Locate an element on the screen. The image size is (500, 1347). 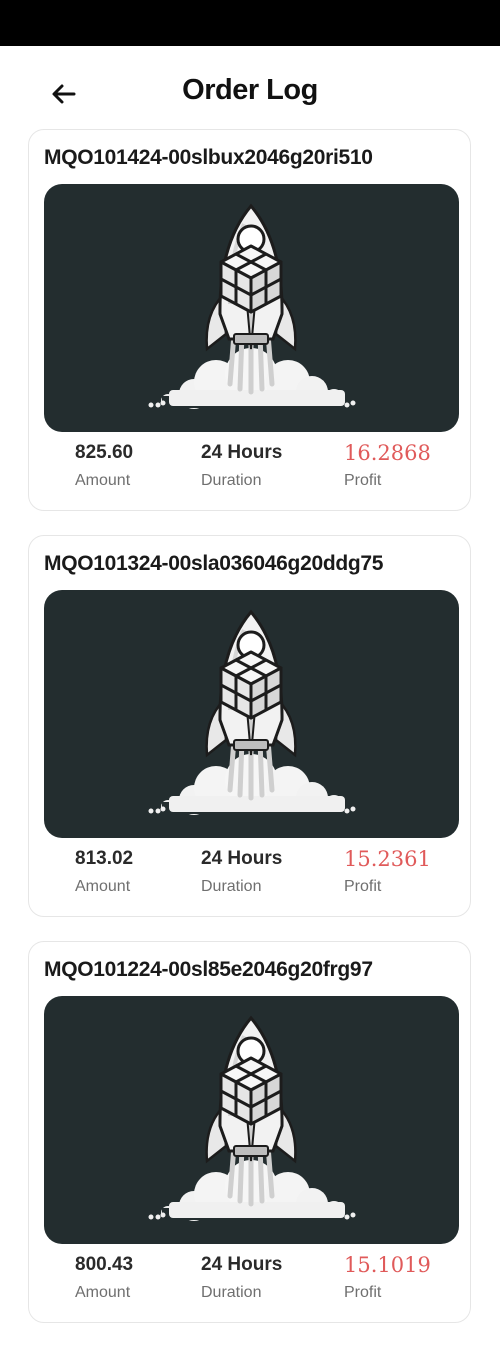
amount-value: 813.02 is located at coordinates (104, 858).